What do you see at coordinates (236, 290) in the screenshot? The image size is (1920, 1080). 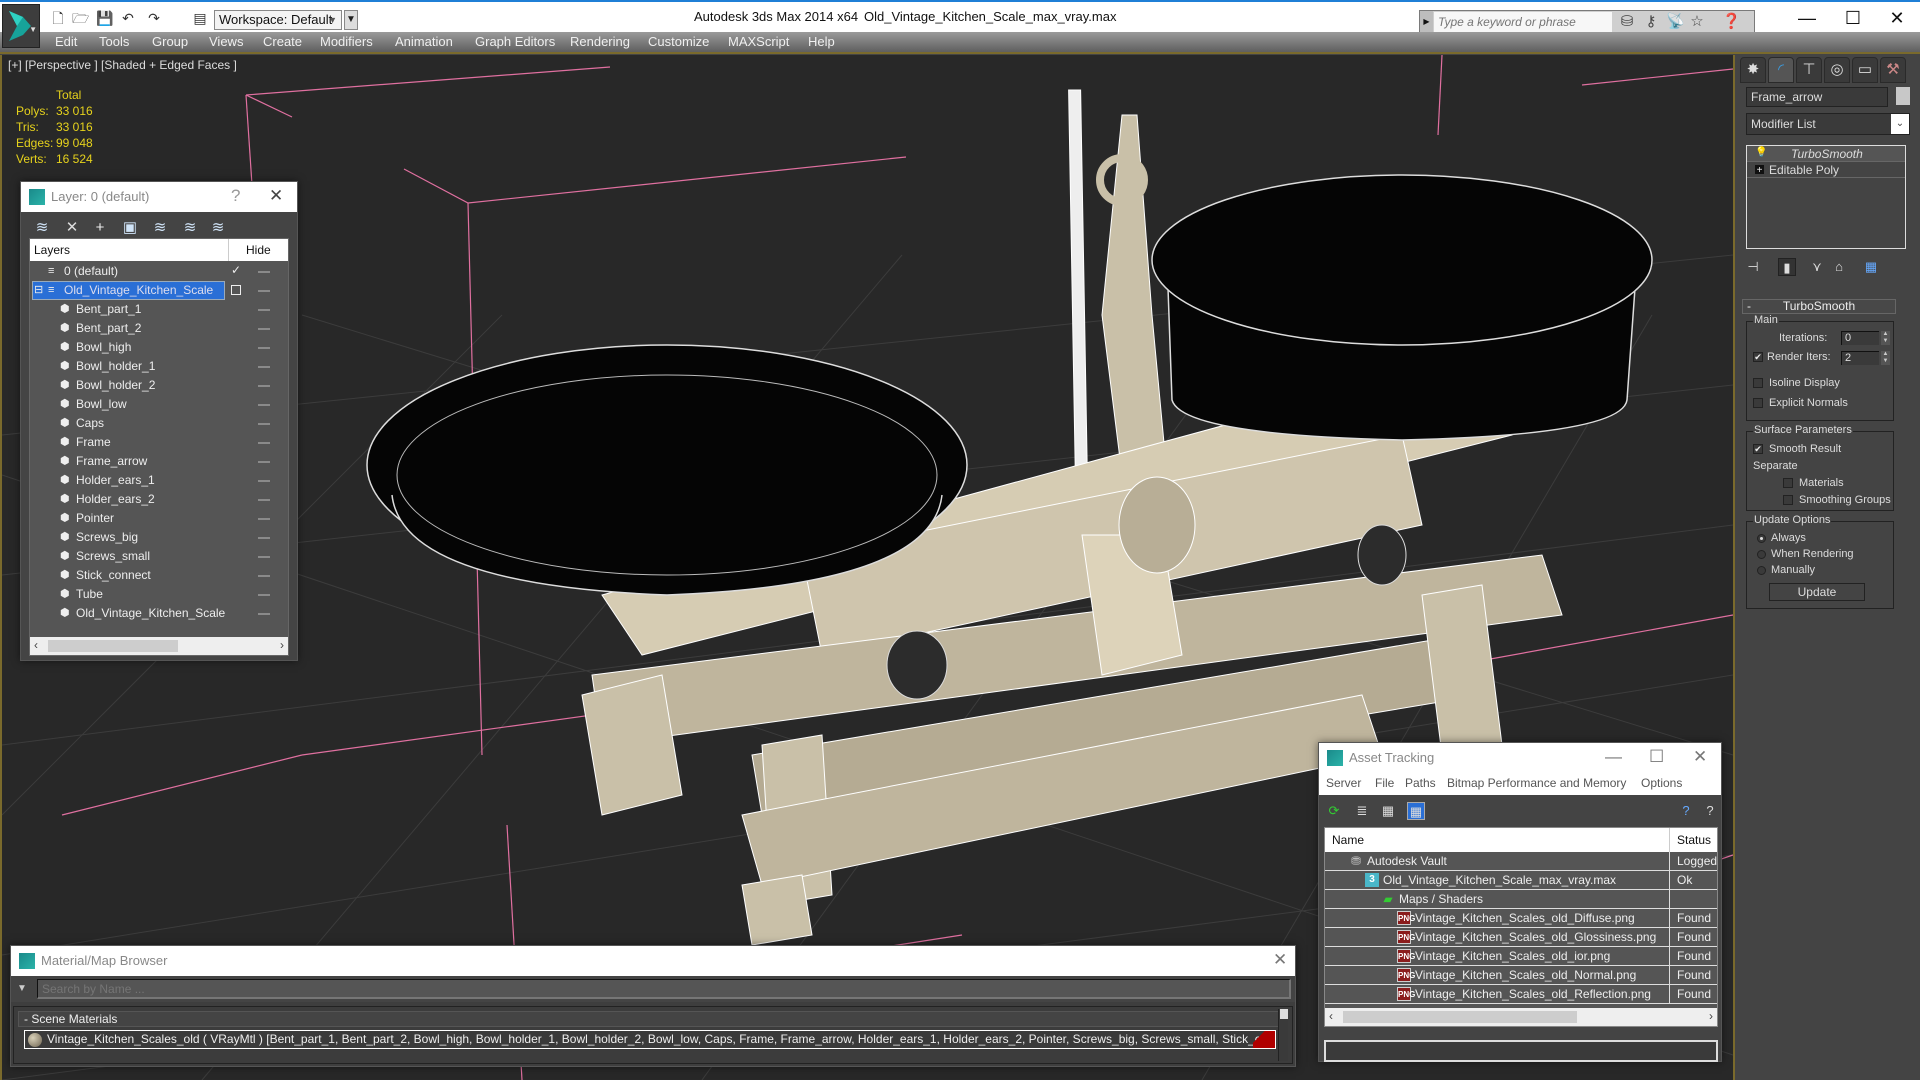 I see `current-layer-checkbox` at bounding box center [236, 290].